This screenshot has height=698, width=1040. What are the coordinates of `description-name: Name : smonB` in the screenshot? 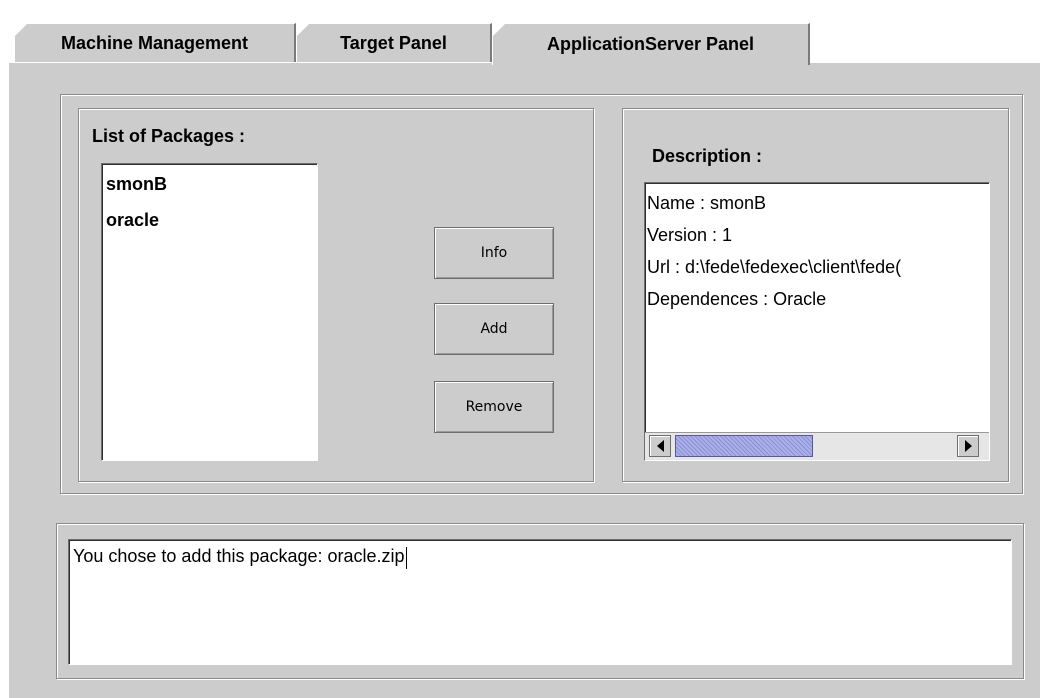 It's located at (707, 203).